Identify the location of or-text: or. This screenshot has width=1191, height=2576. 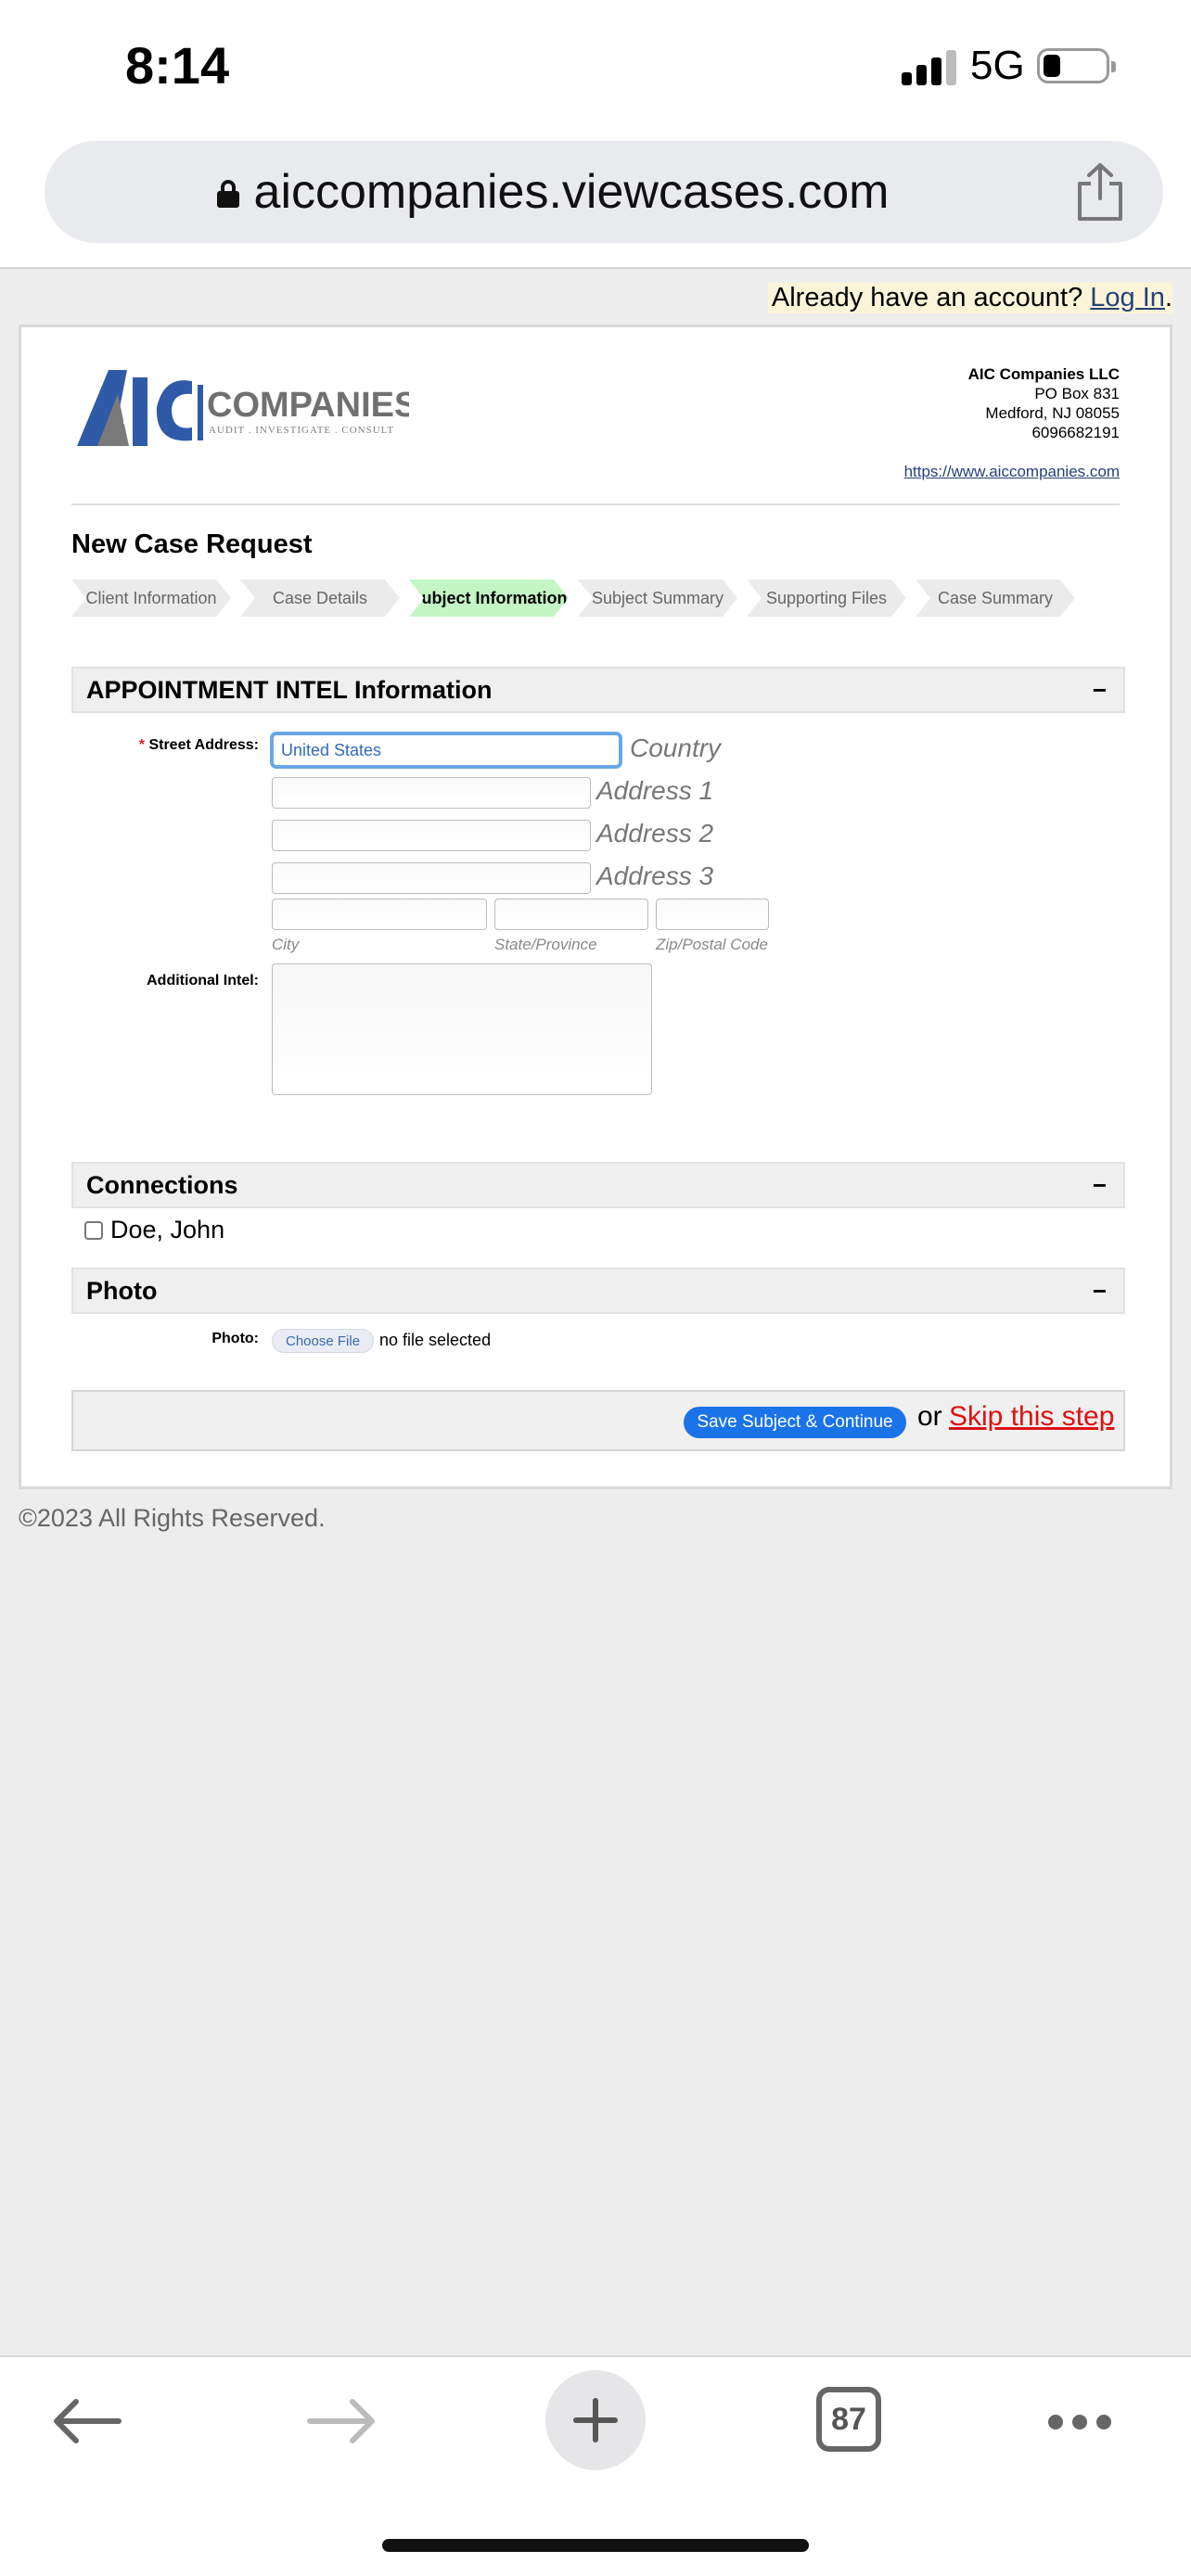
(929, 1417).